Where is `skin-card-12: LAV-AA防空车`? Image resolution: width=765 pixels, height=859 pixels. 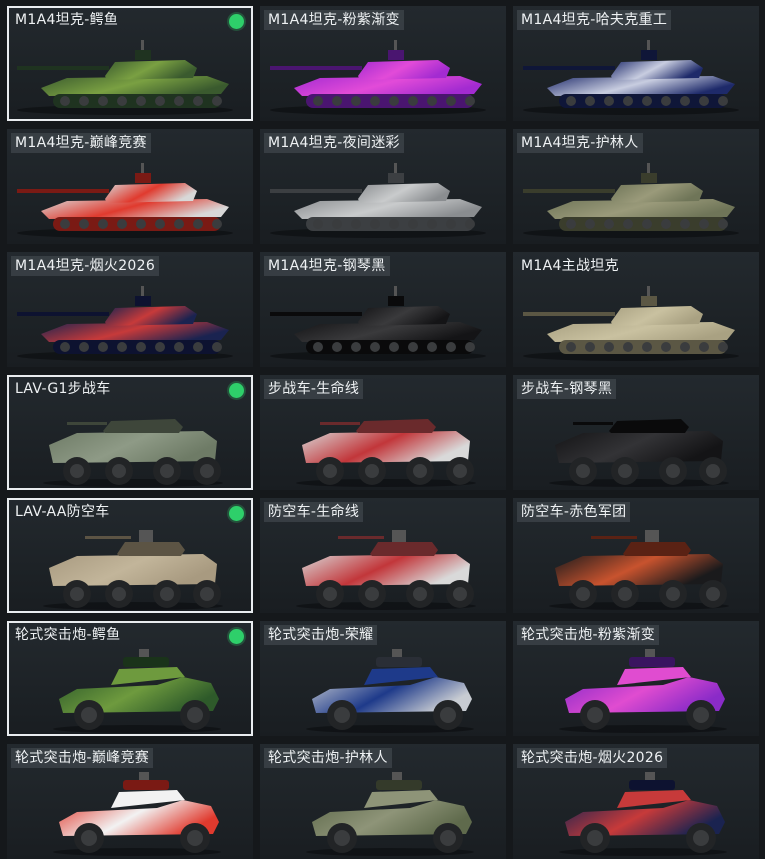 skin-card-12: LAV-AA防空车 is located at coordinates (130, 555).